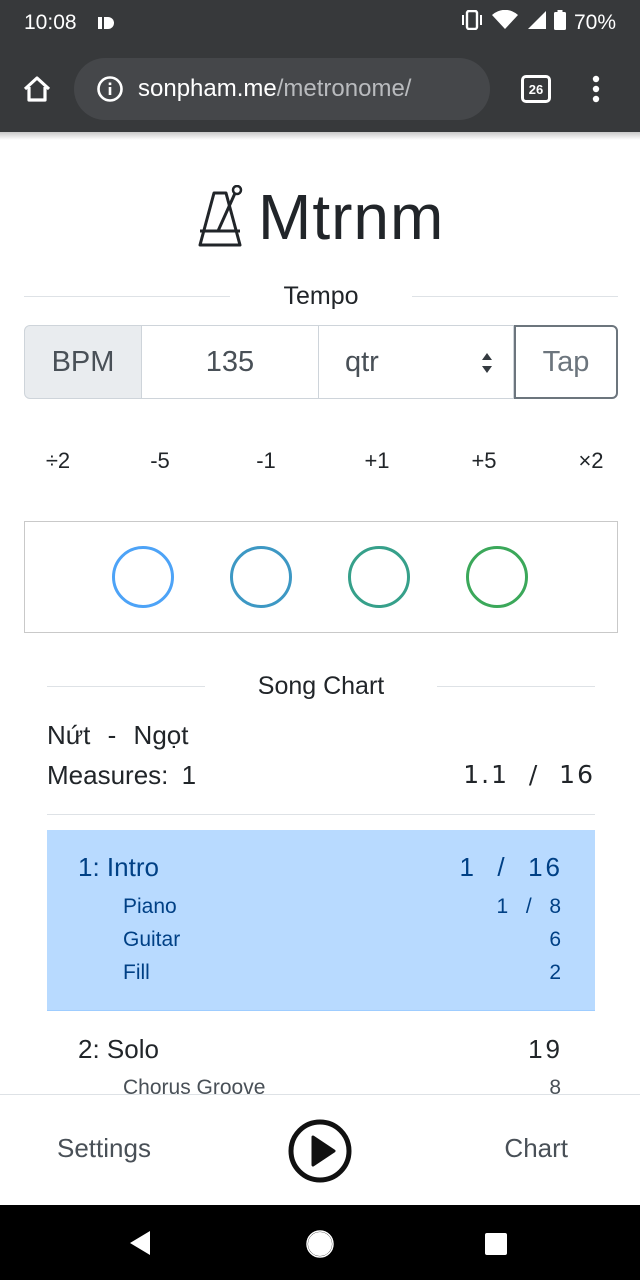  Describe the element at coordinates (207, 88) in the screenshot. I see `url-host: sonpham.me` at that location.